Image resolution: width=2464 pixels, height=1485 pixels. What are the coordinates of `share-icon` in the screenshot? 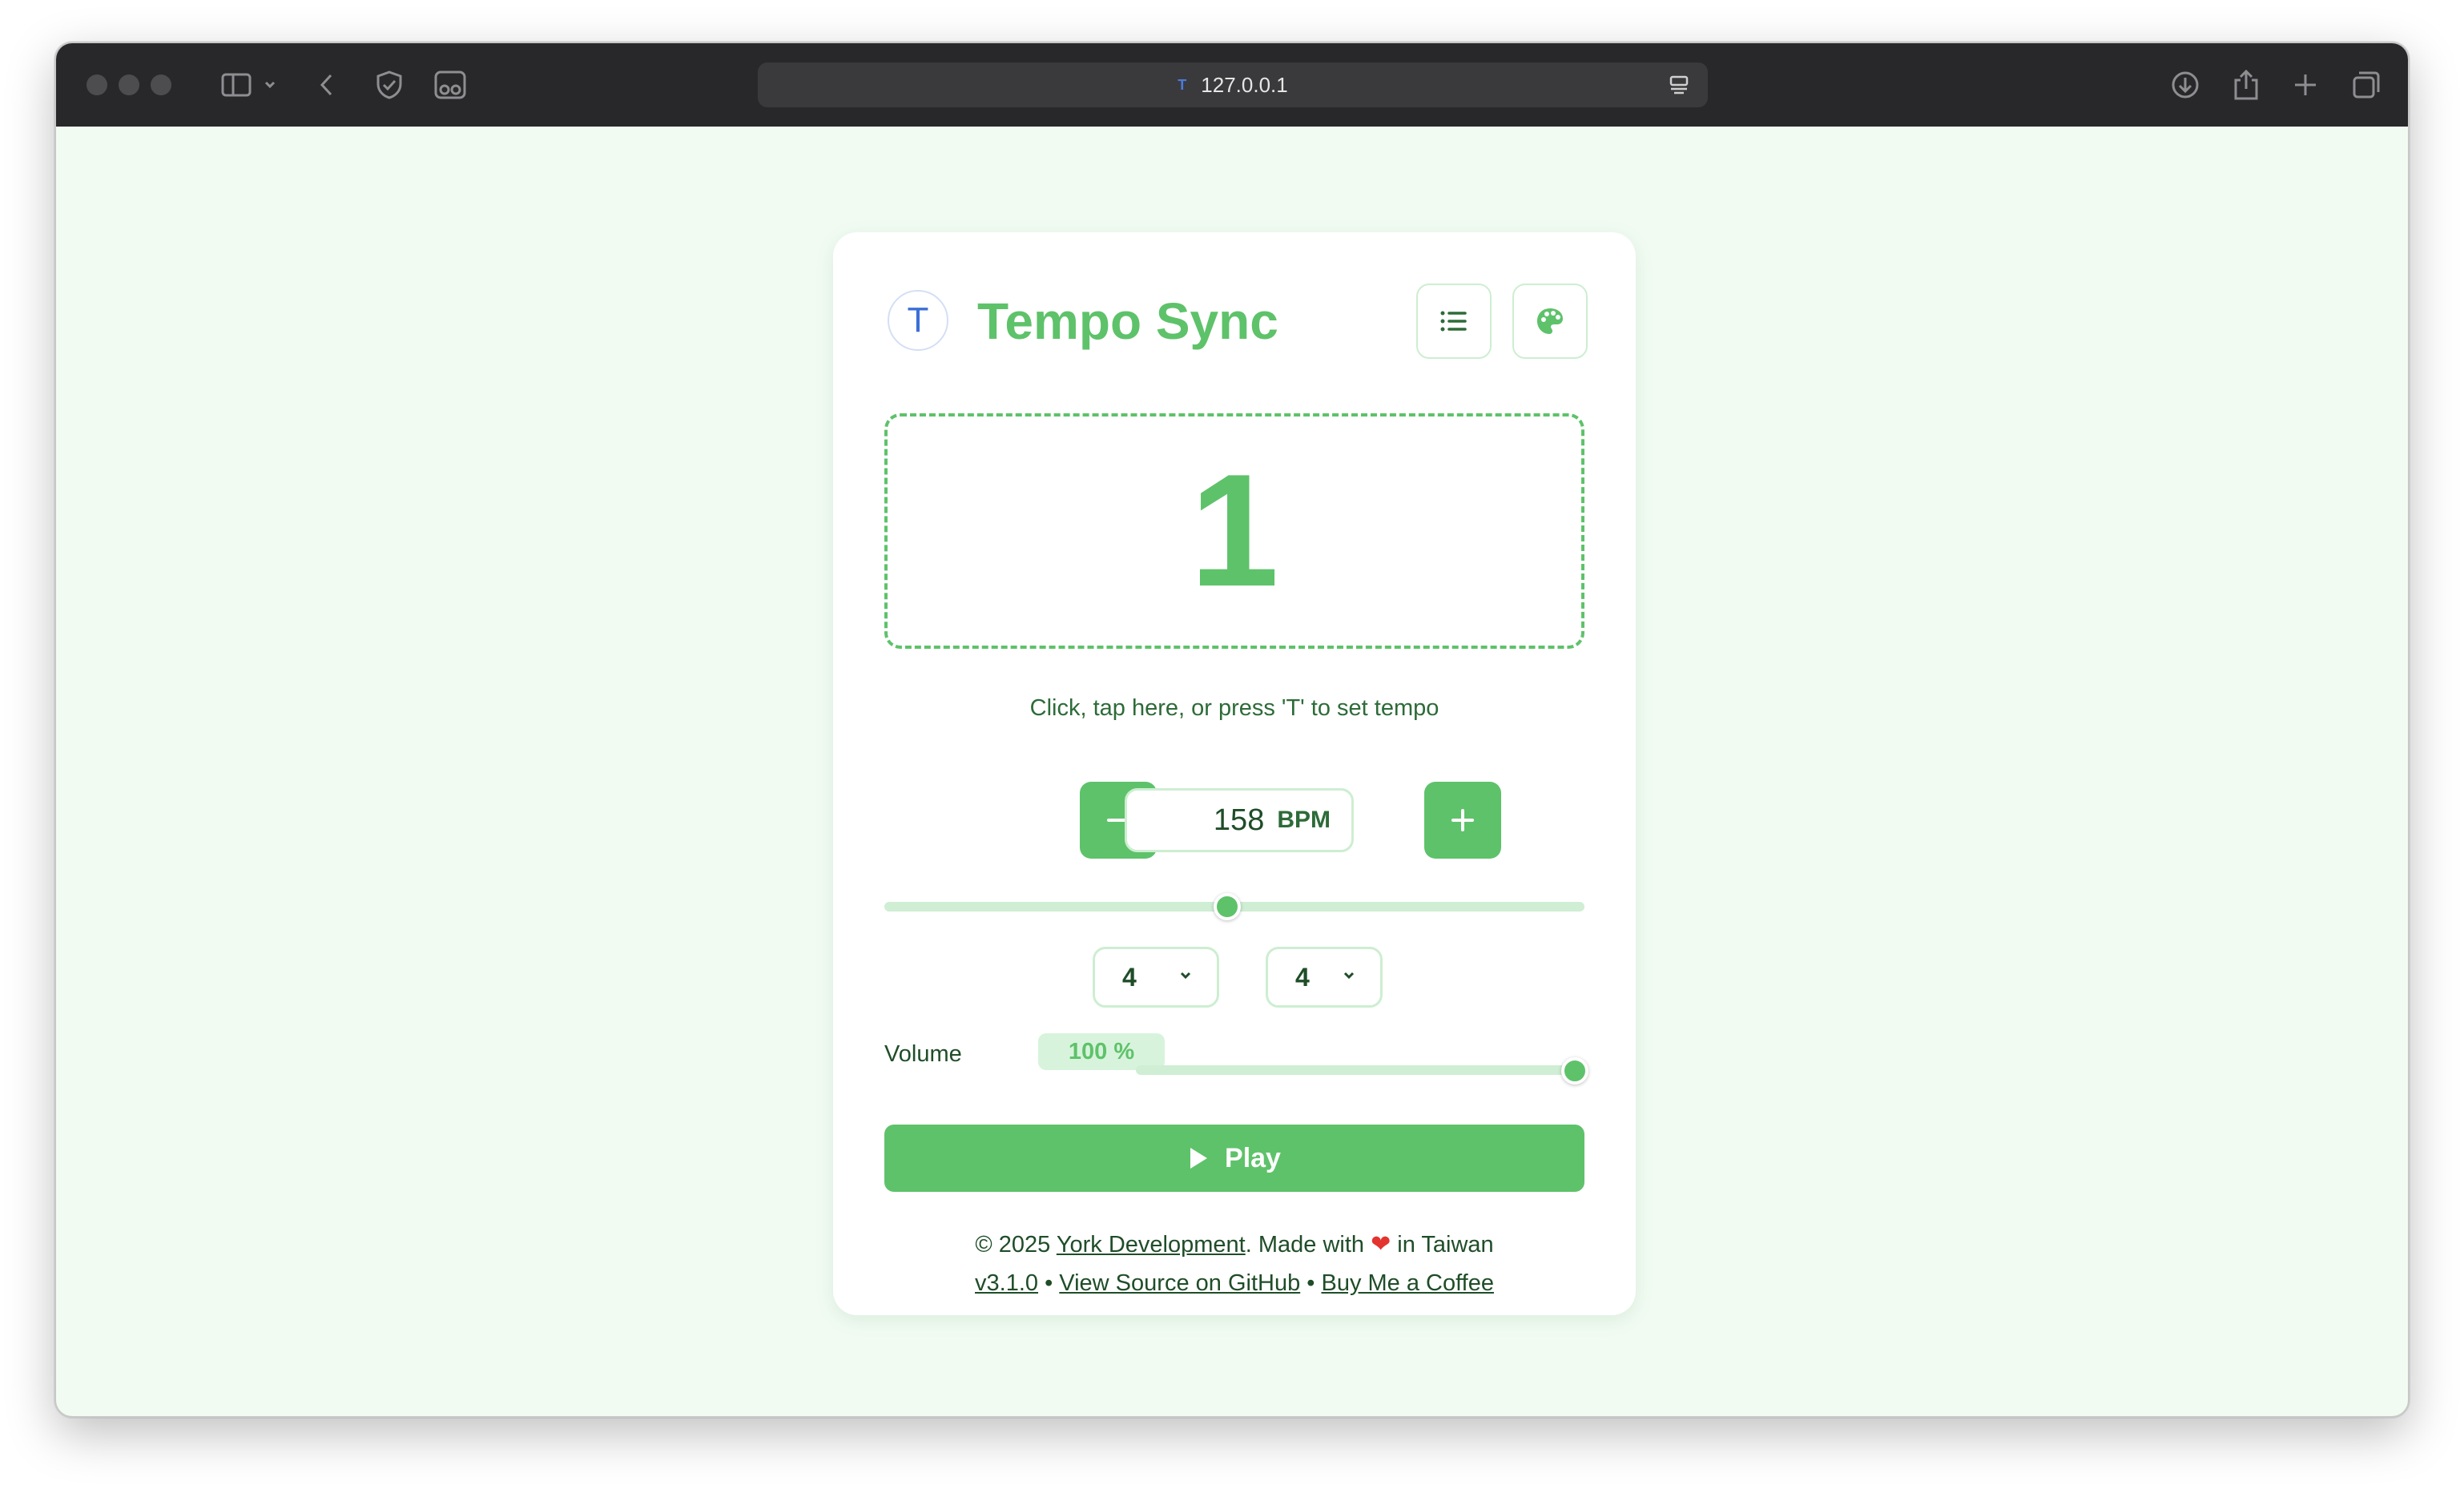 It's located at (2246, 85).